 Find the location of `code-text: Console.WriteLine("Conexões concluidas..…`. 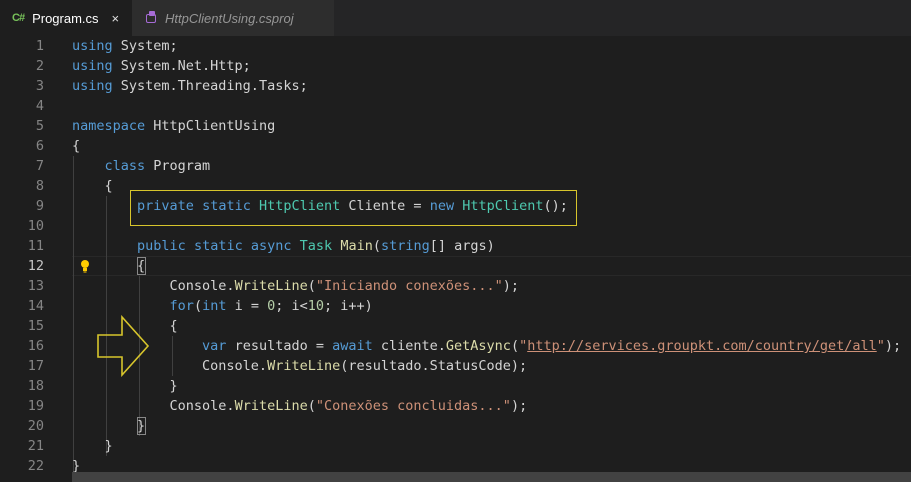

code-text: Console.WriteLine("Conexões concluidas..… is located at coordinates (300, 406).